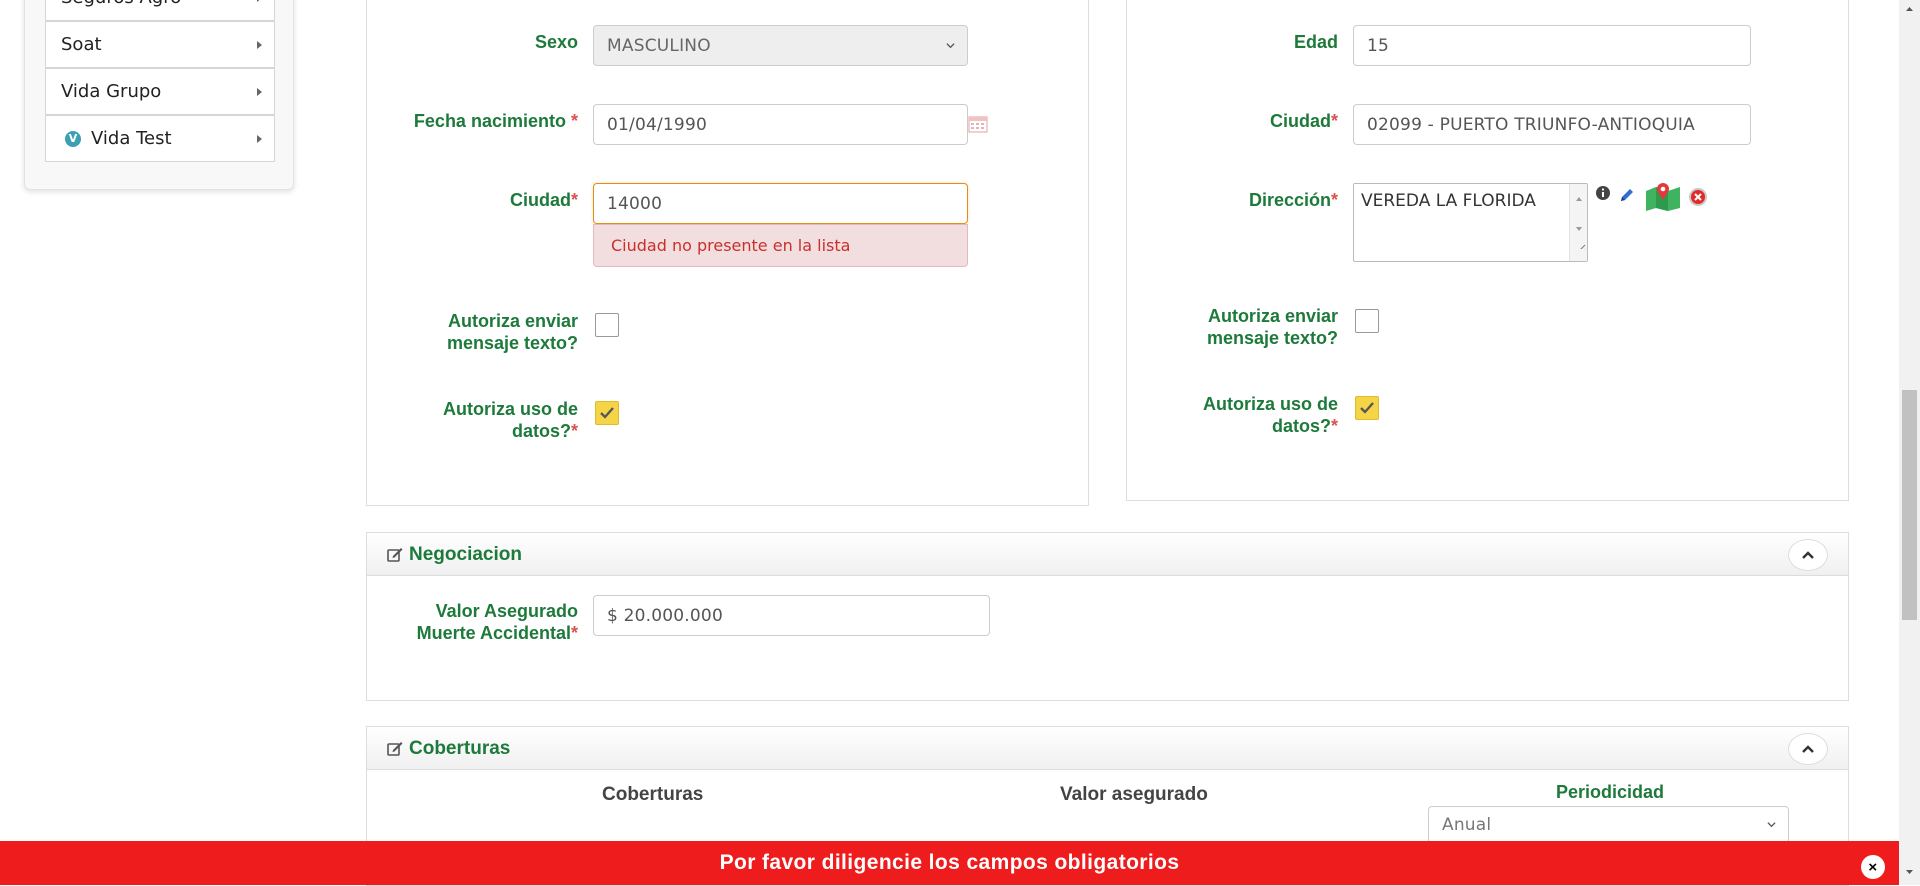 This screenshot has height=886, width=1920. Describe the element at coordinates (1107, 616) in the screenshot. I see `negociacion-panel: Negociacion` at that location.